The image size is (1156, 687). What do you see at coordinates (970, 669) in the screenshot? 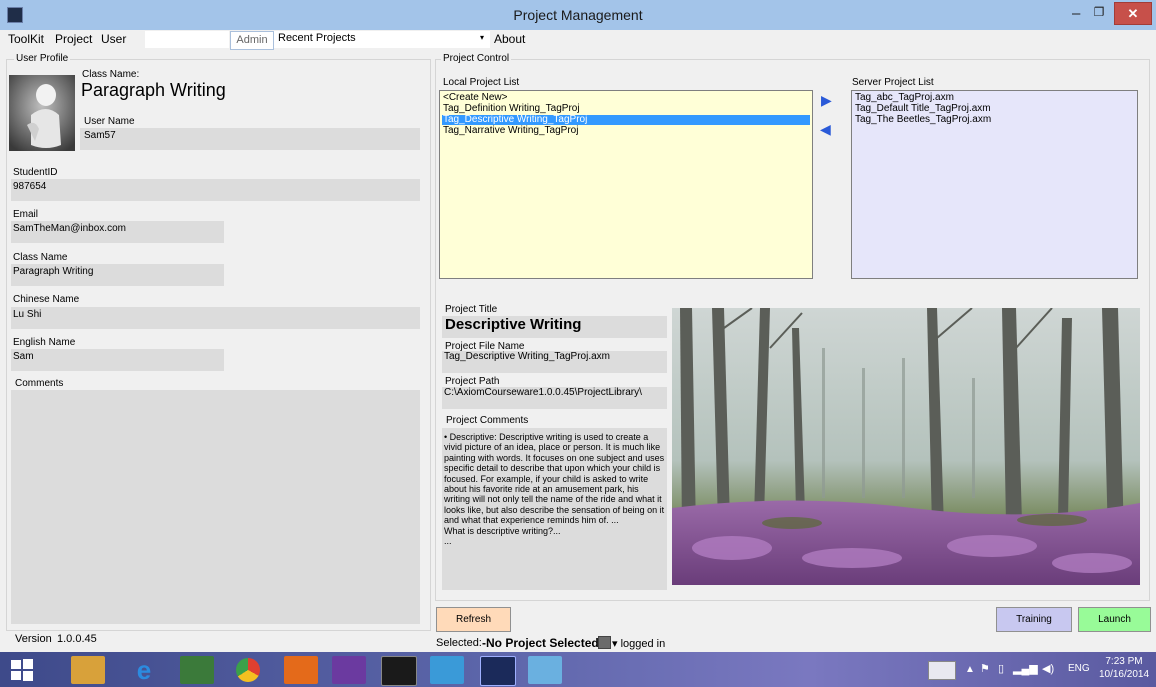
I see `tray-arrow-icon: ▲` at bounding box center [970, 669].